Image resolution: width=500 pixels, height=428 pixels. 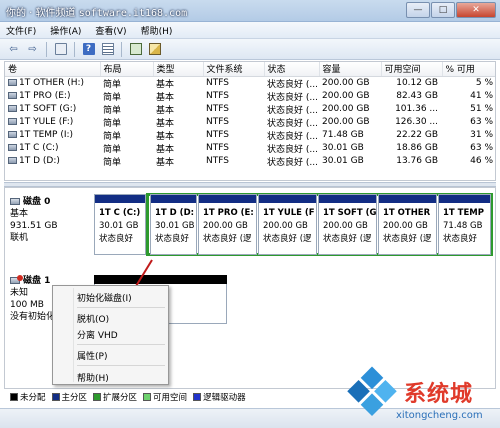 What do you see at coordinates (50, 220) in the screenshot?
I see `disk0-label: 磁盘 0 基本 931.51 GB 联机` at bounding box center [50, 220].